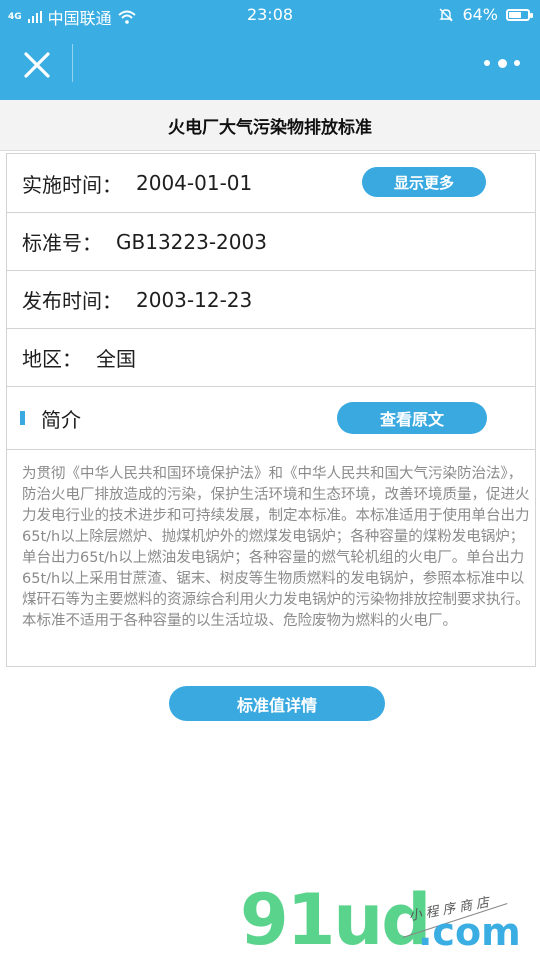 This screenshot has width=540, height=961. I want to click on region-row: 地区： 全国, so click(271, 358).